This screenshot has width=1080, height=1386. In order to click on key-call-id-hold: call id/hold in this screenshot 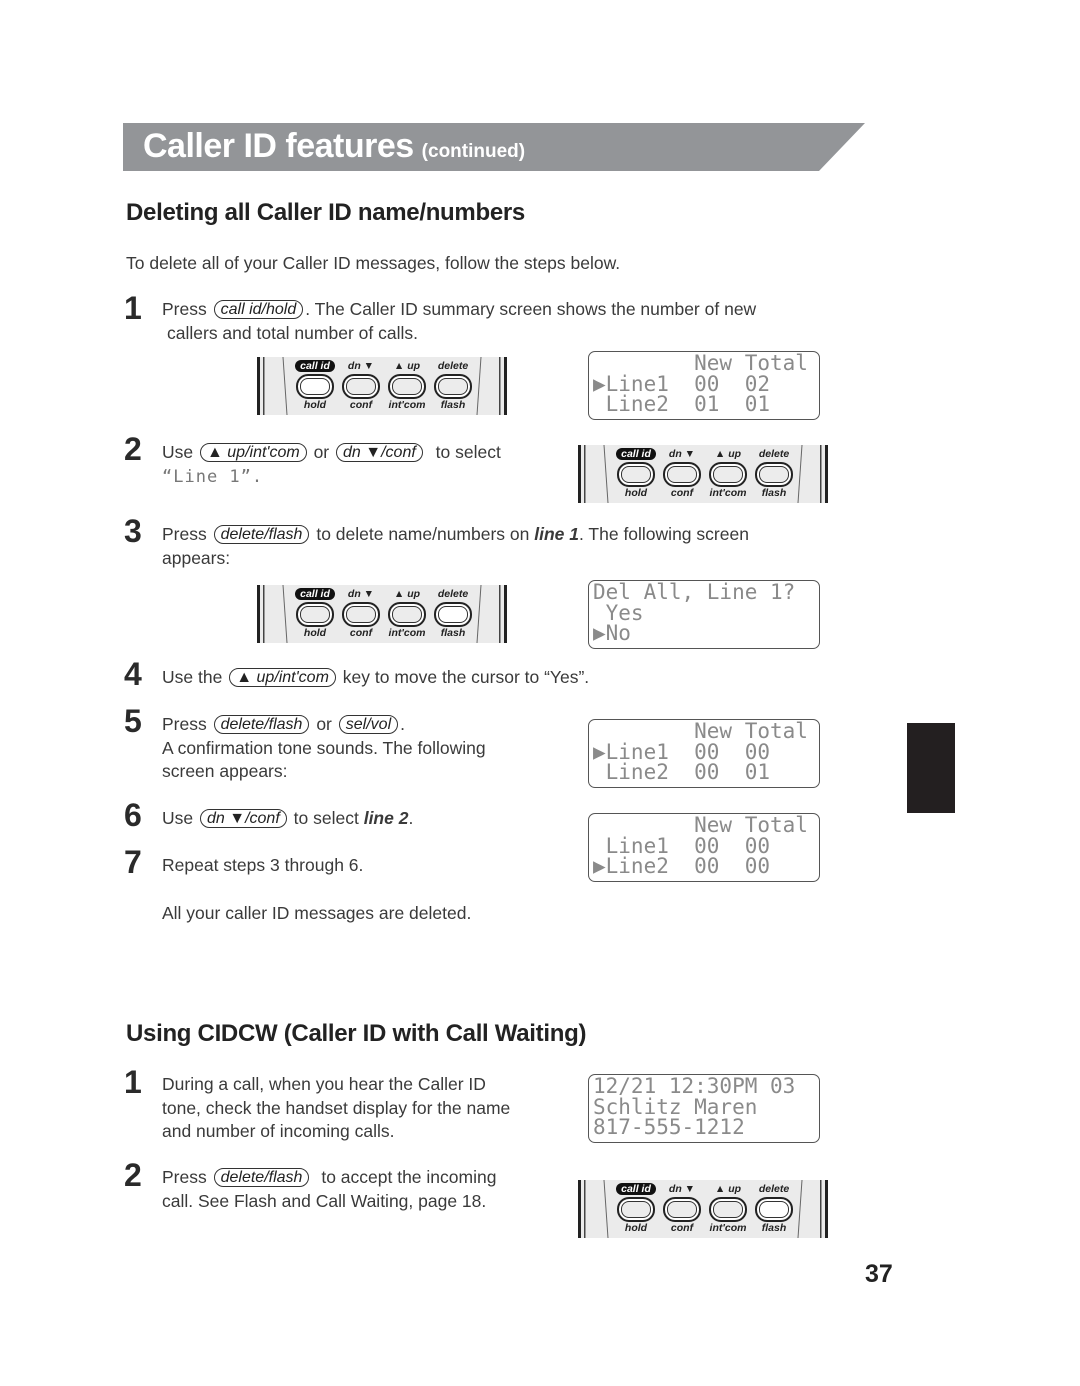, I will do `click(258, 309)`.